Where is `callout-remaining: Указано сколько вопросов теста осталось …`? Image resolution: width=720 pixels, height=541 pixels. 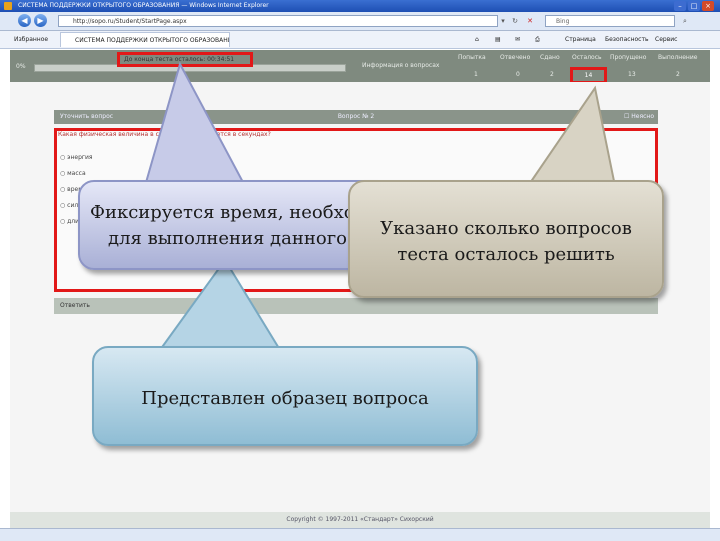
callout-remaining: Указано сколько вопросов теста осталось … is located at coordinates (506, 239).